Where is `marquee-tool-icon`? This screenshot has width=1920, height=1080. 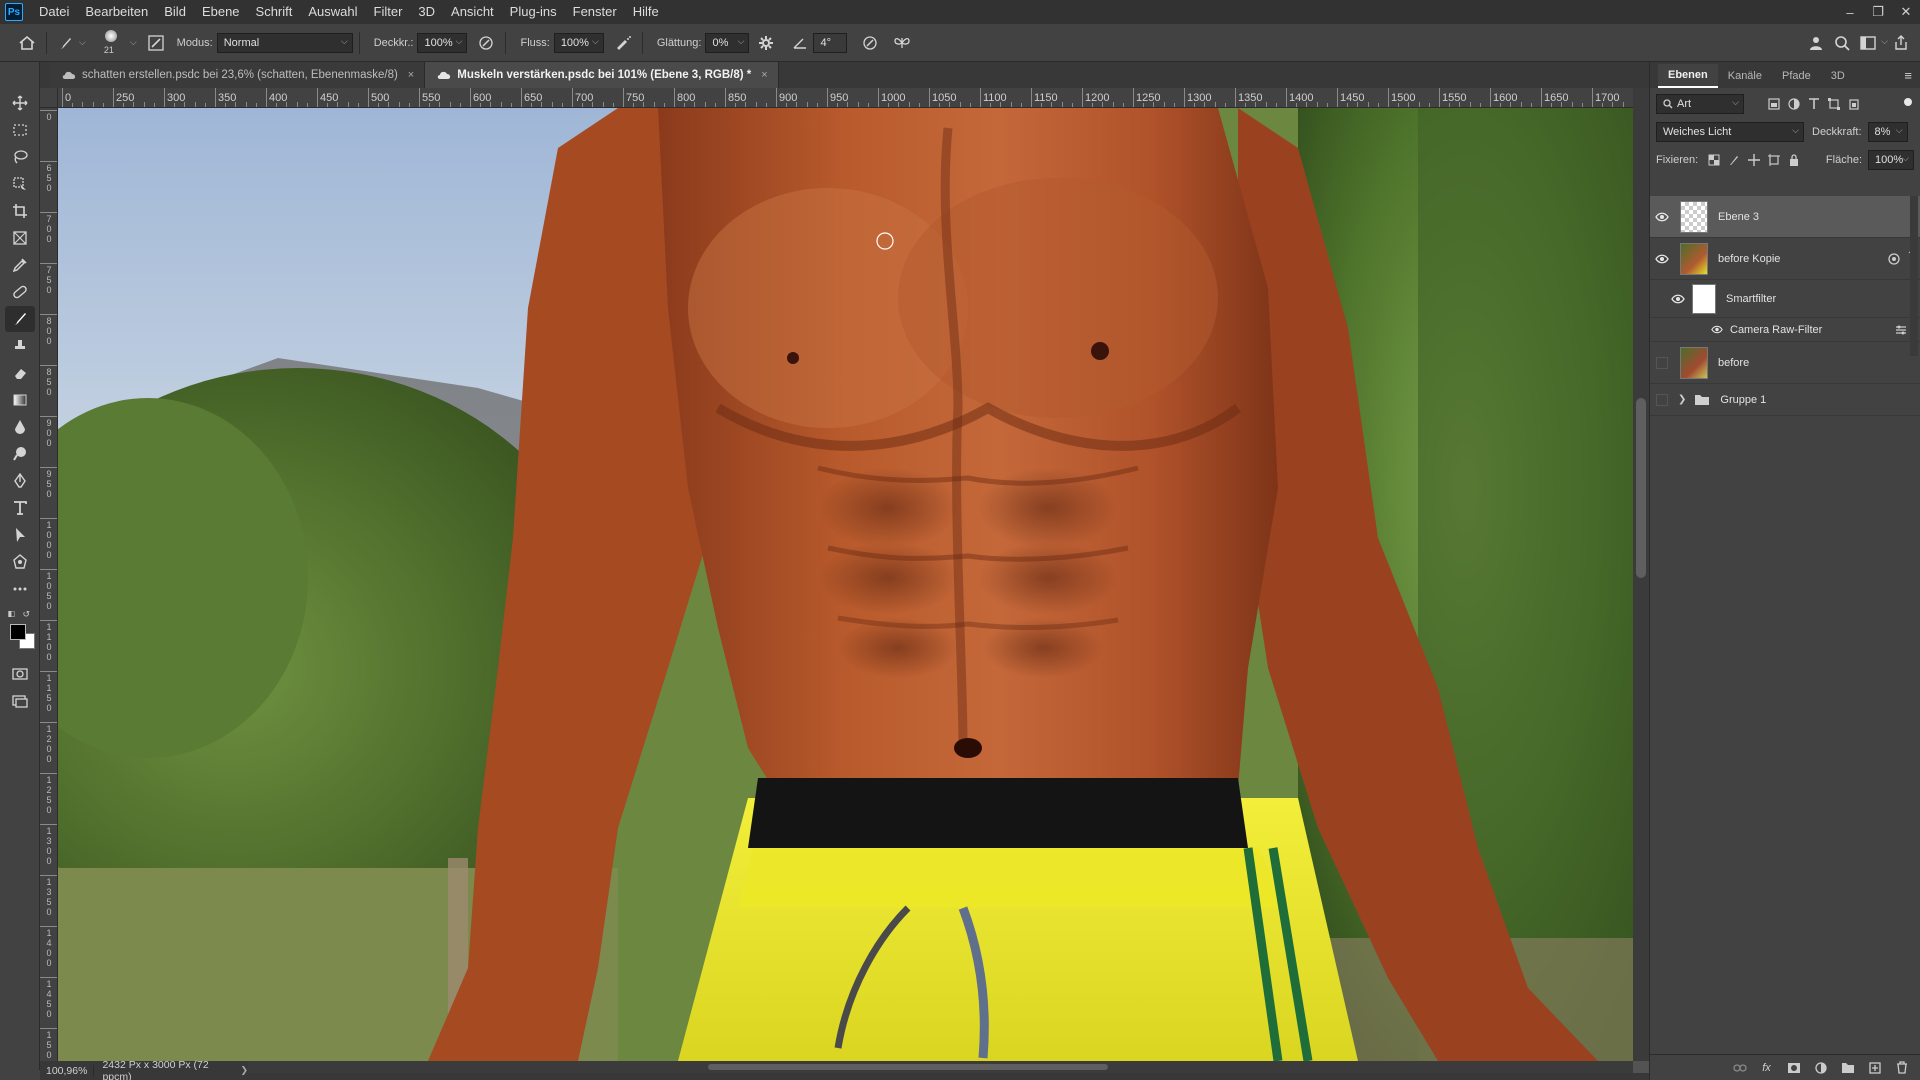
marquee-tool-icon is located at coordinates (20, 130).